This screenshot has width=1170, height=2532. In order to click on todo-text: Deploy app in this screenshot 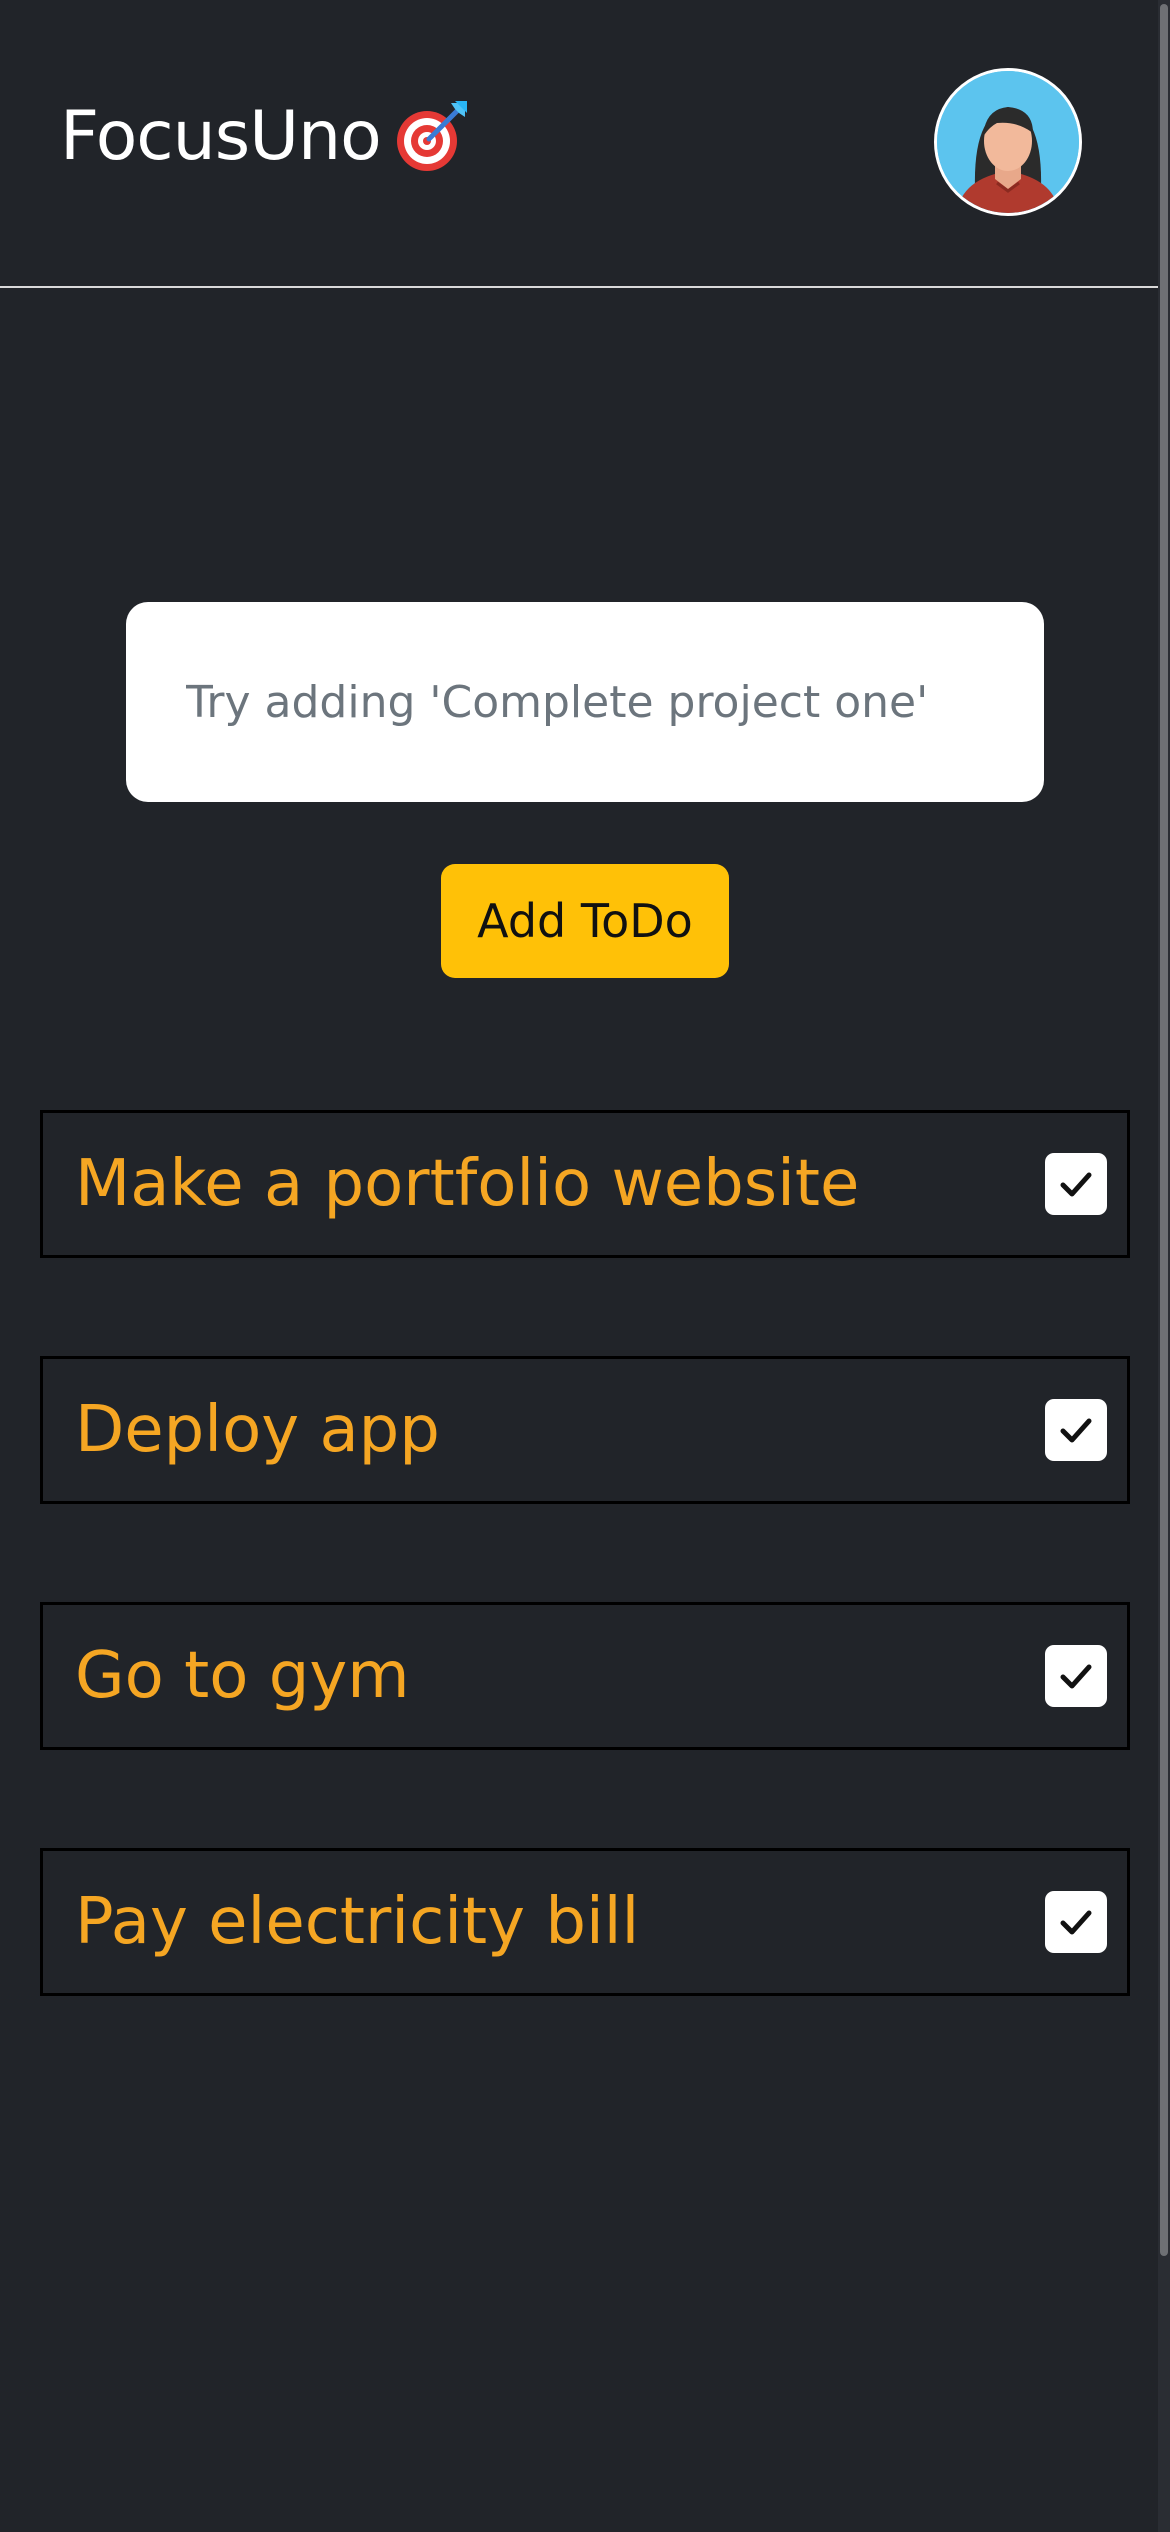, I will do `click(257, 1430)`.